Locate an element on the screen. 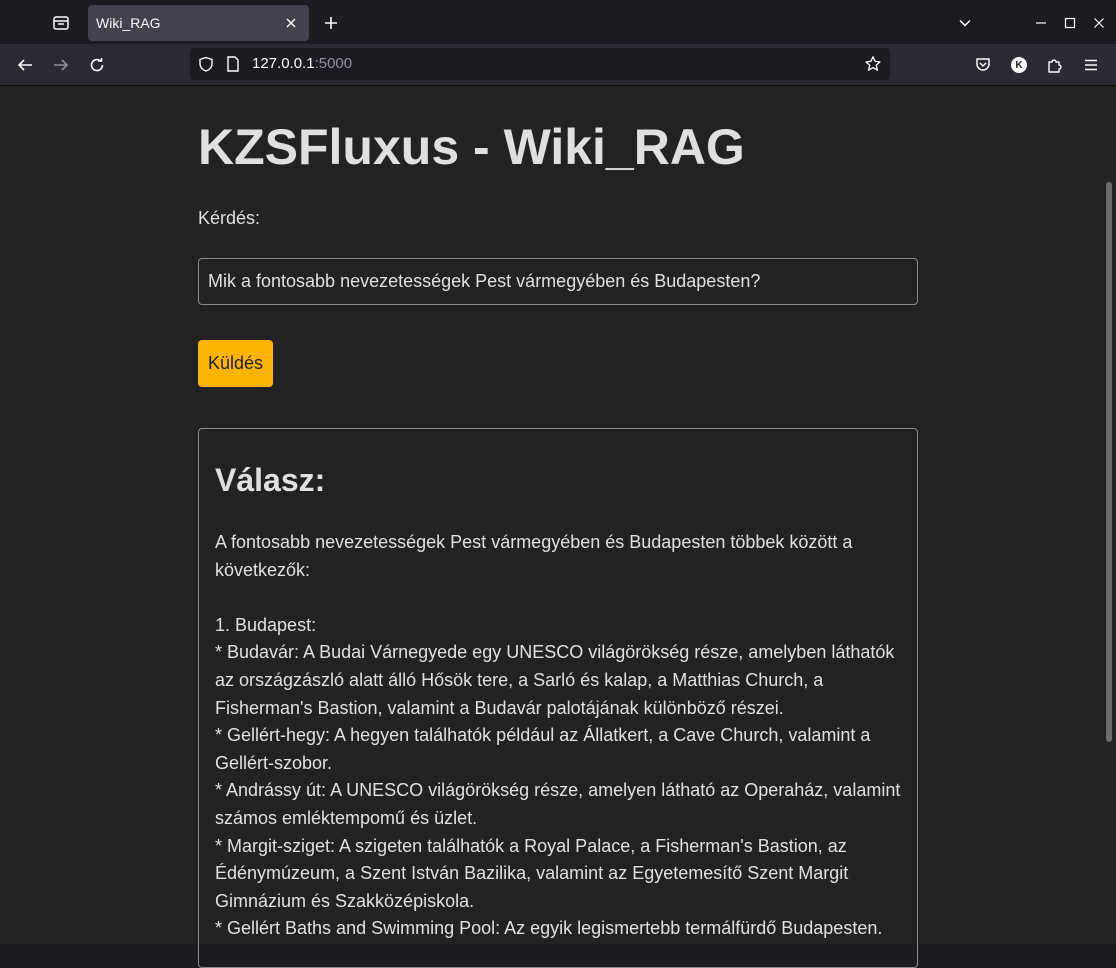 This screenshot has height=968, width=1116. account-avatar: K is located at coordinates (1019, 65).